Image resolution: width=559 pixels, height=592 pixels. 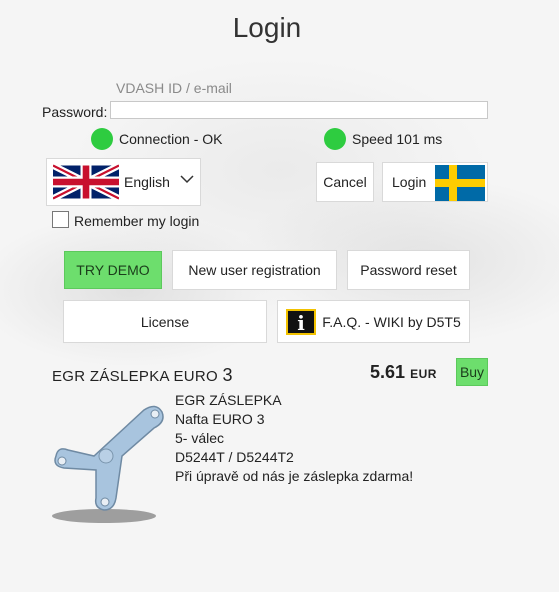 I want to click on login-button: Login, so click(x=435, y=182).